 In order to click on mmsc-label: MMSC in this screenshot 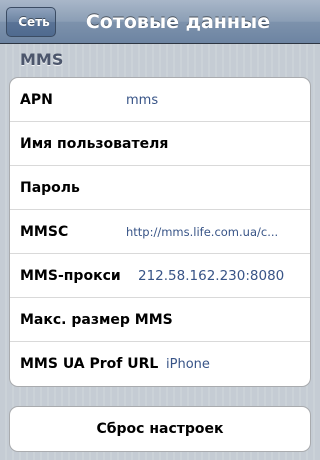, I will do `click(44, 232)`.